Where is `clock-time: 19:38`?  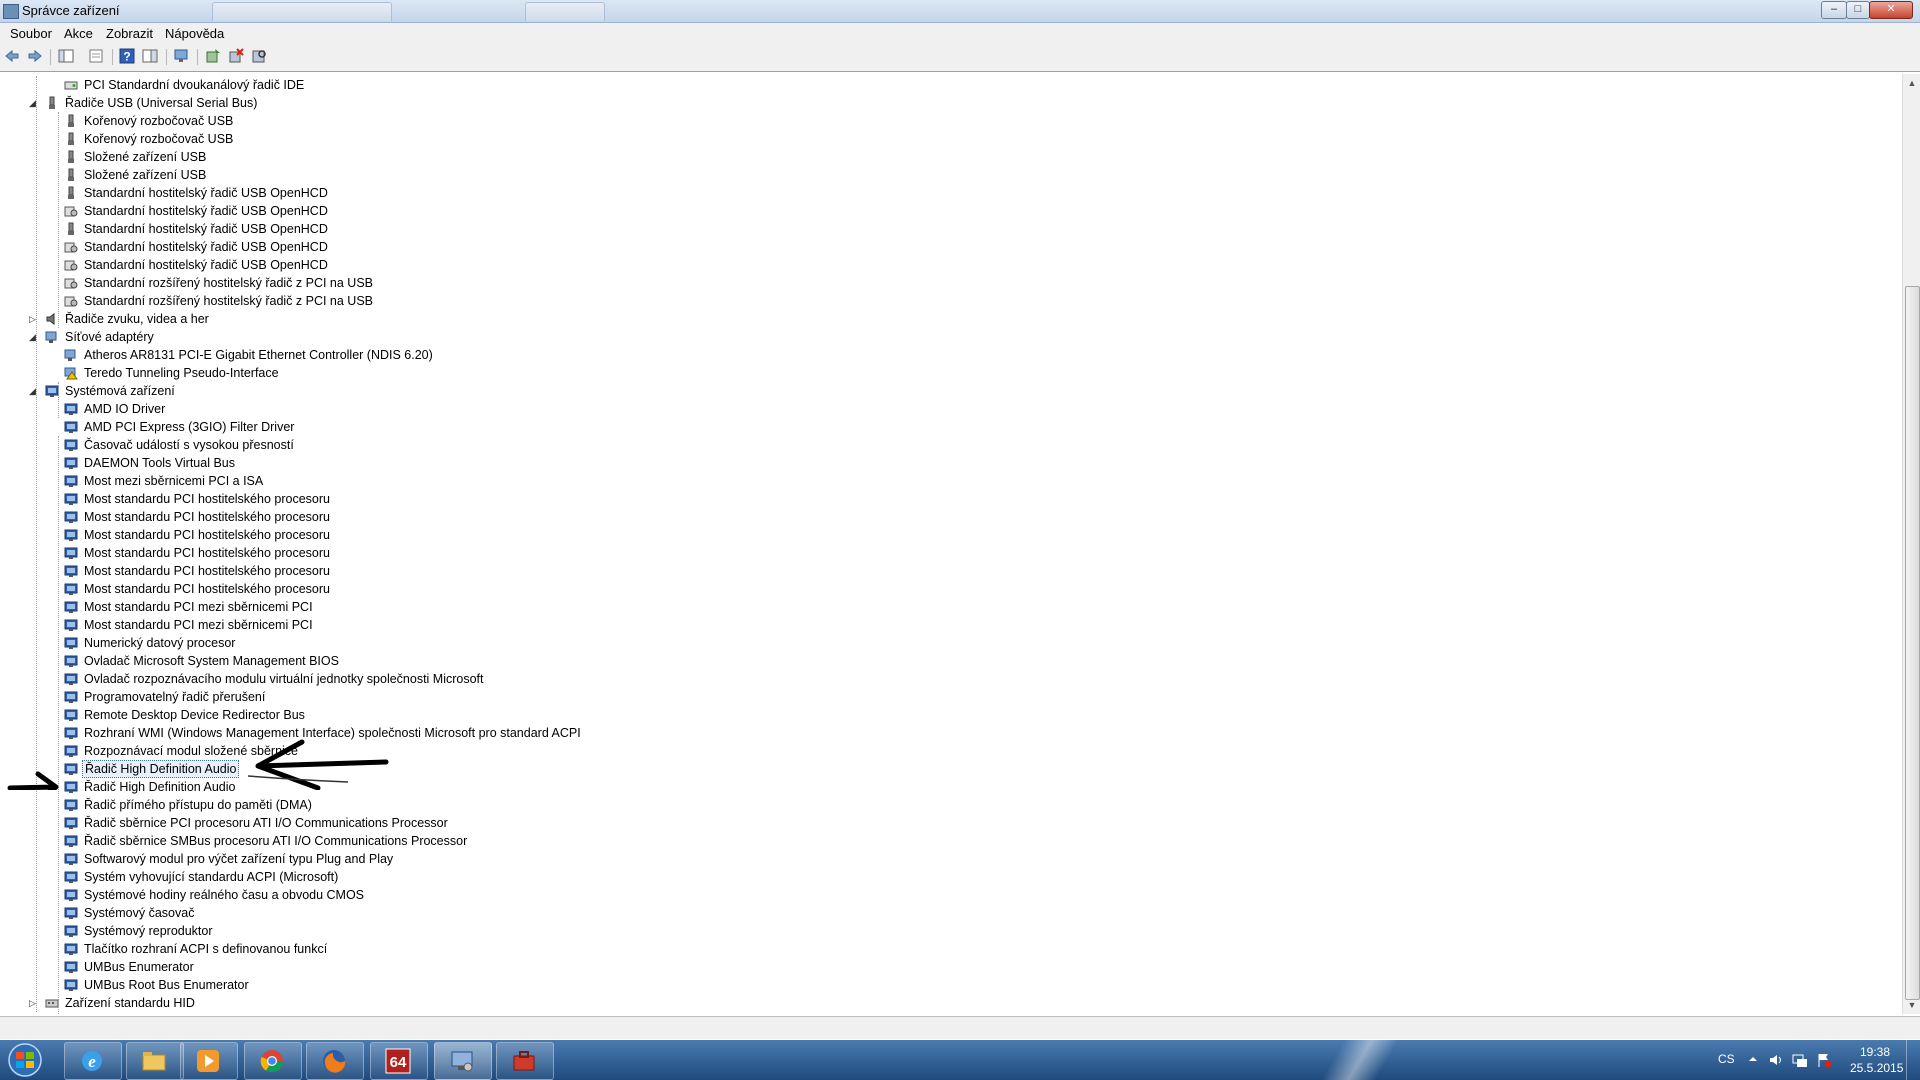 clock-time: 19:38 is located at coordinates (1875, 1052).